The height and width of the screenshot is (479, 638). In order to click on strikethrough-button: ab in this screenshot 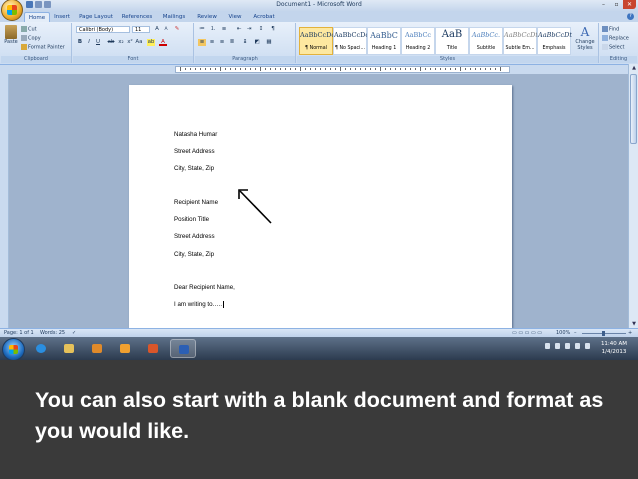, I will do `click(111, 42)`.